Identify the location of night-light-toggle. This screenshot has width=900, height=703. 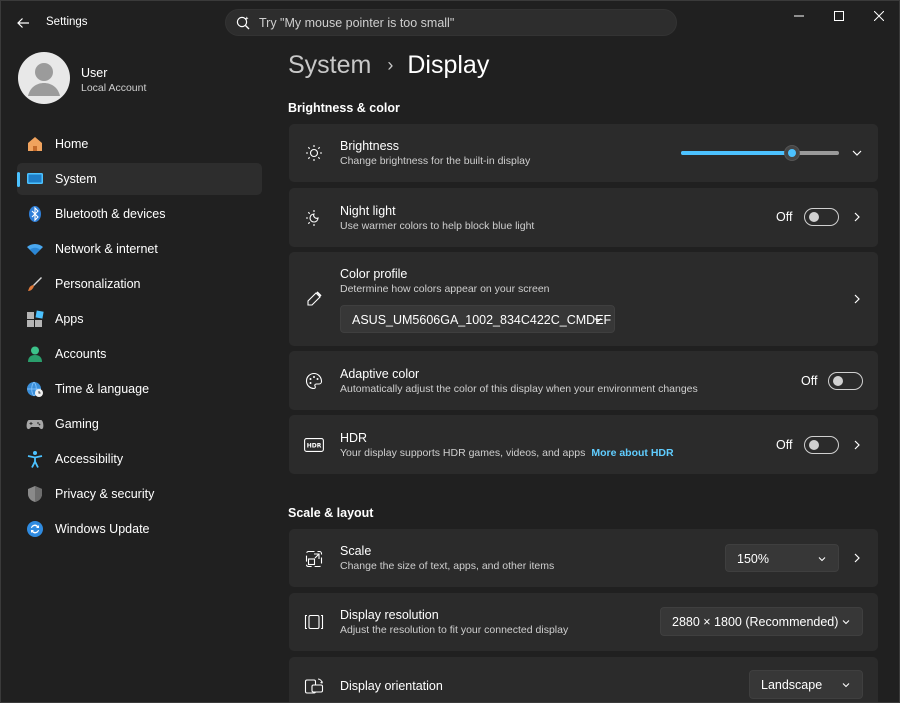
(821, 217).